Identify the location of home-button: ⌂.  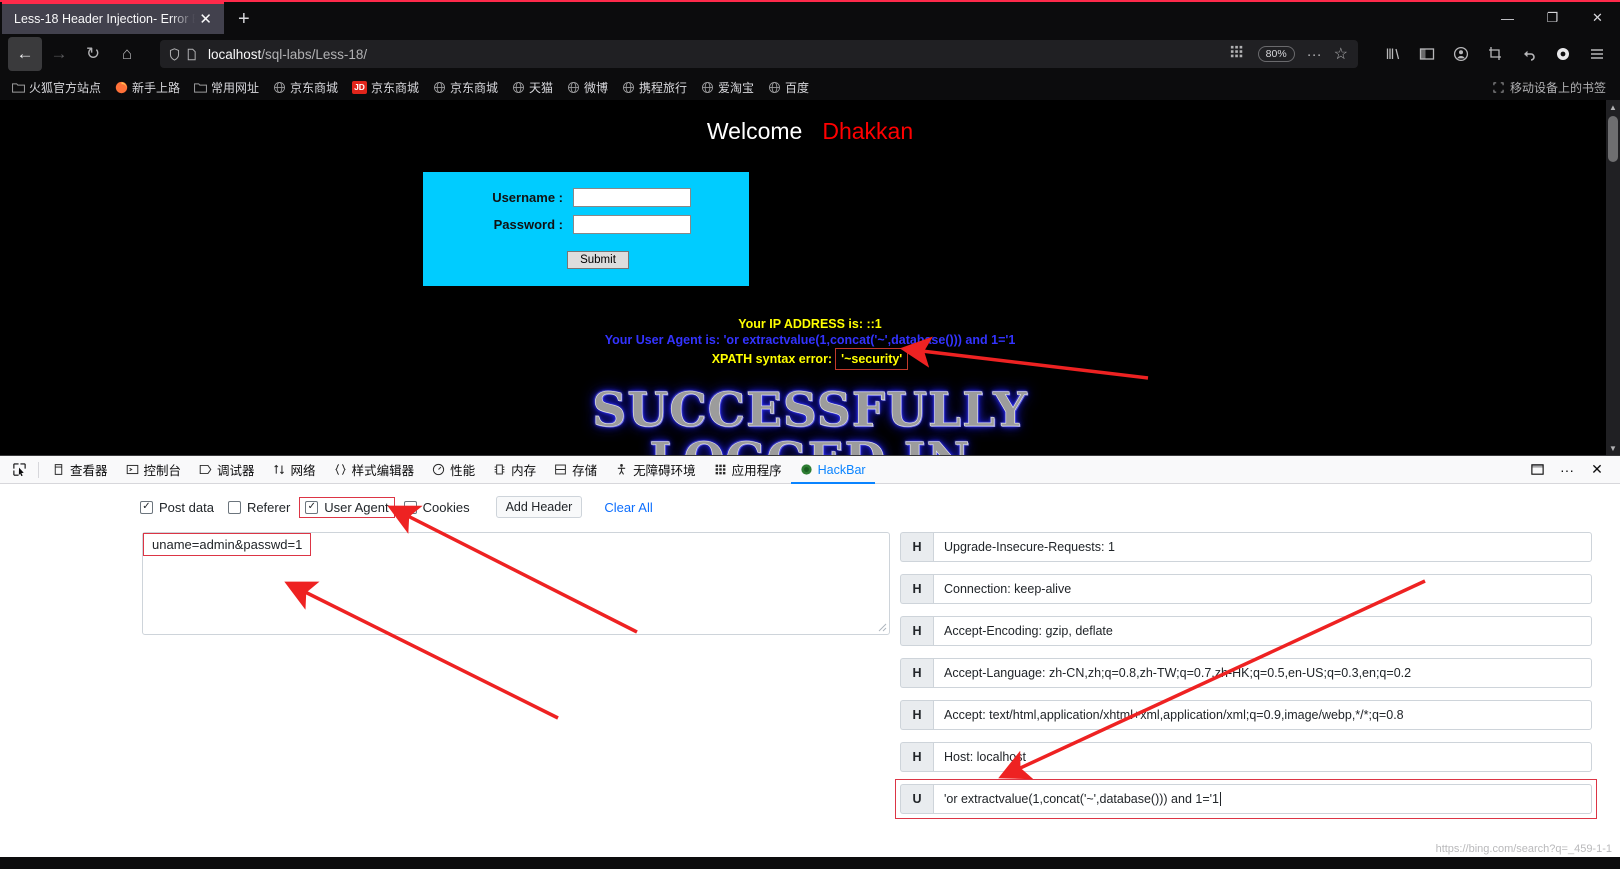
(127, 54).